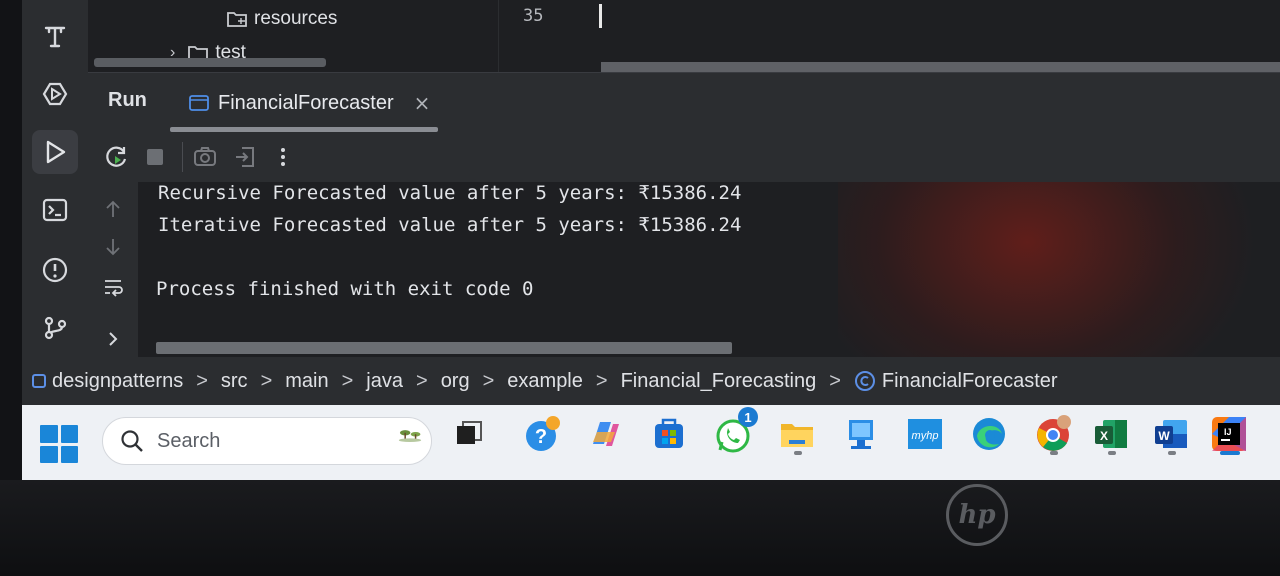 This screenshot has width=1280, height=576. I want to click on problems-icon, so click(55, 270).